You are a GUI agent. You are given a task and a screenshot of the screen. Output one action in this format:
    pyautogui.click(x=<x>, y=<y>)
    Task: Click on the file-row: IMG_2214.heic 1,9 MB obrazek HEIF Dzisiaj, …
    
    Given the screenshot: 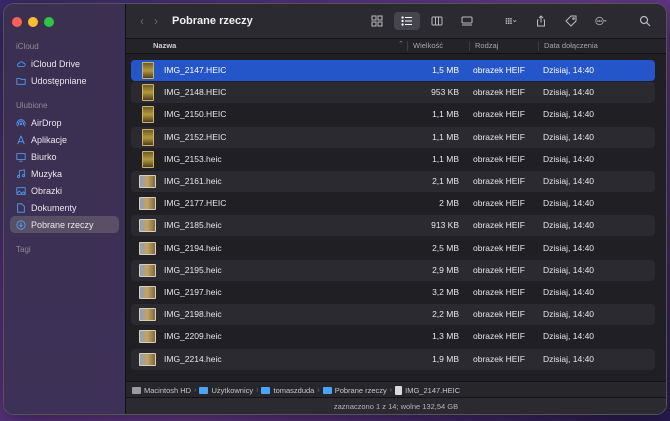 What is the action you would take?
    pyautogui.click(x=393, y=359)
    